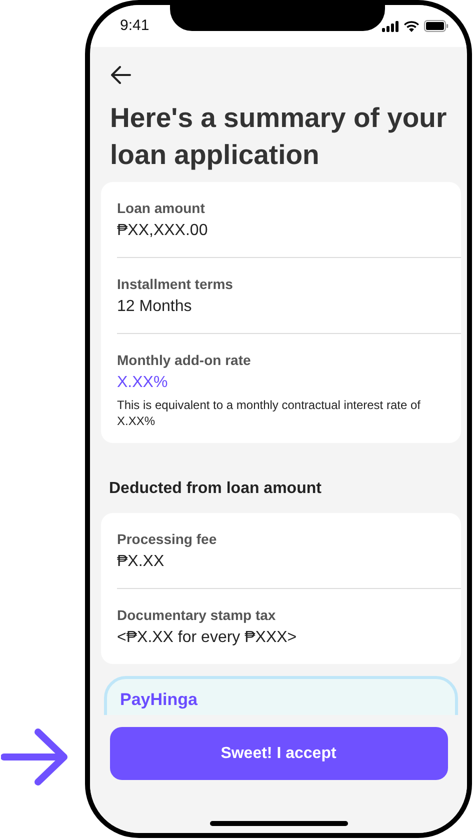 The height and width of the screenshot is (840, 474). Describe the element at coordinates (184, 360) in the screenshot. I see `field-label: Monthly add-on rate` at that location.